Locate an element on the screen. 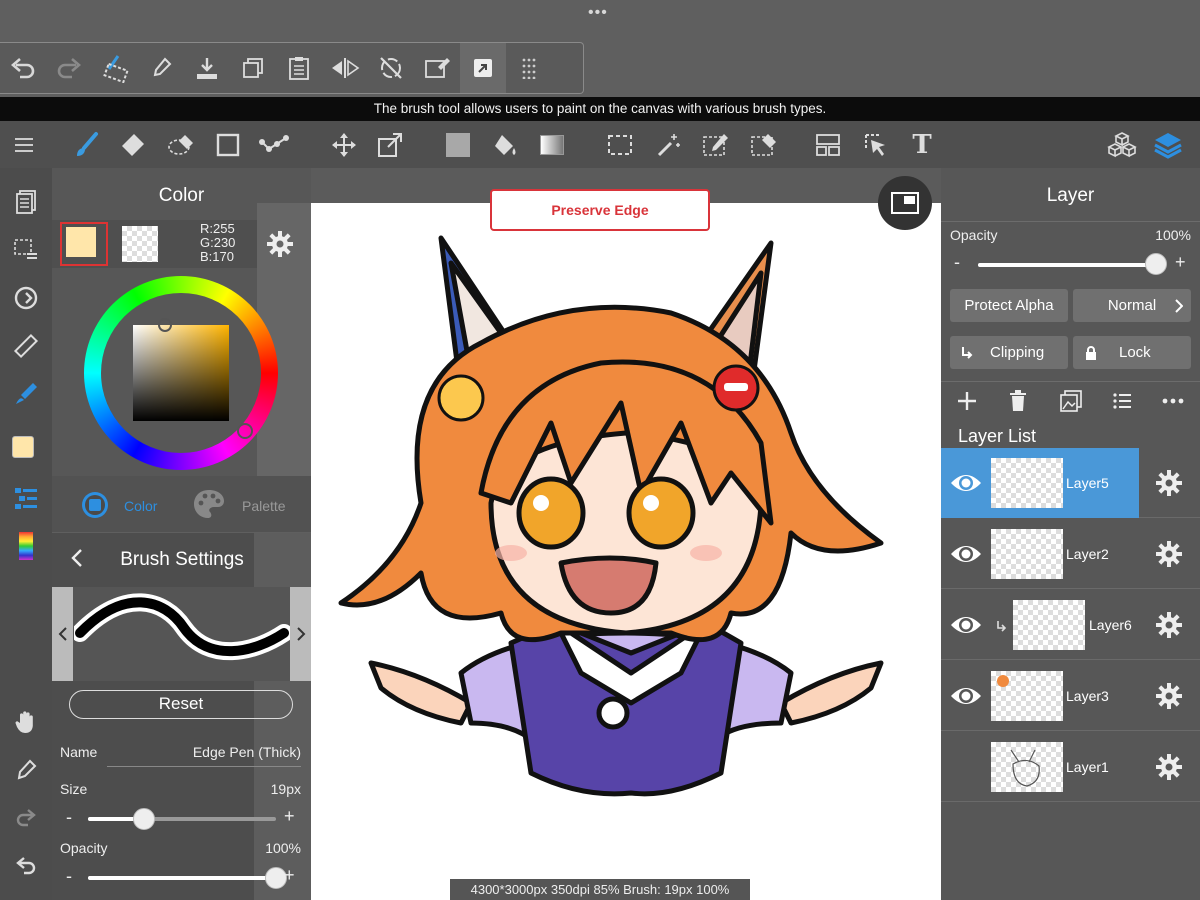 The width and height of the screenshot is (1200, 900). palette-bar-icon is located at coordinates (26, 546).